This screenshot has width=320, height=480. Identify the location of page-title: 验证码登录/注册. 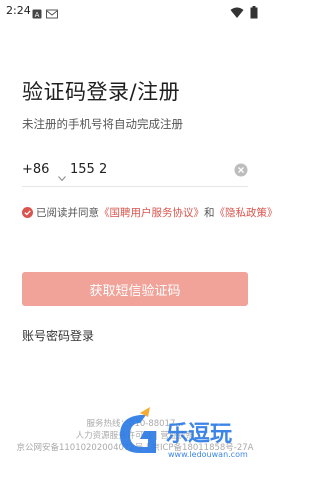
(101, 92).